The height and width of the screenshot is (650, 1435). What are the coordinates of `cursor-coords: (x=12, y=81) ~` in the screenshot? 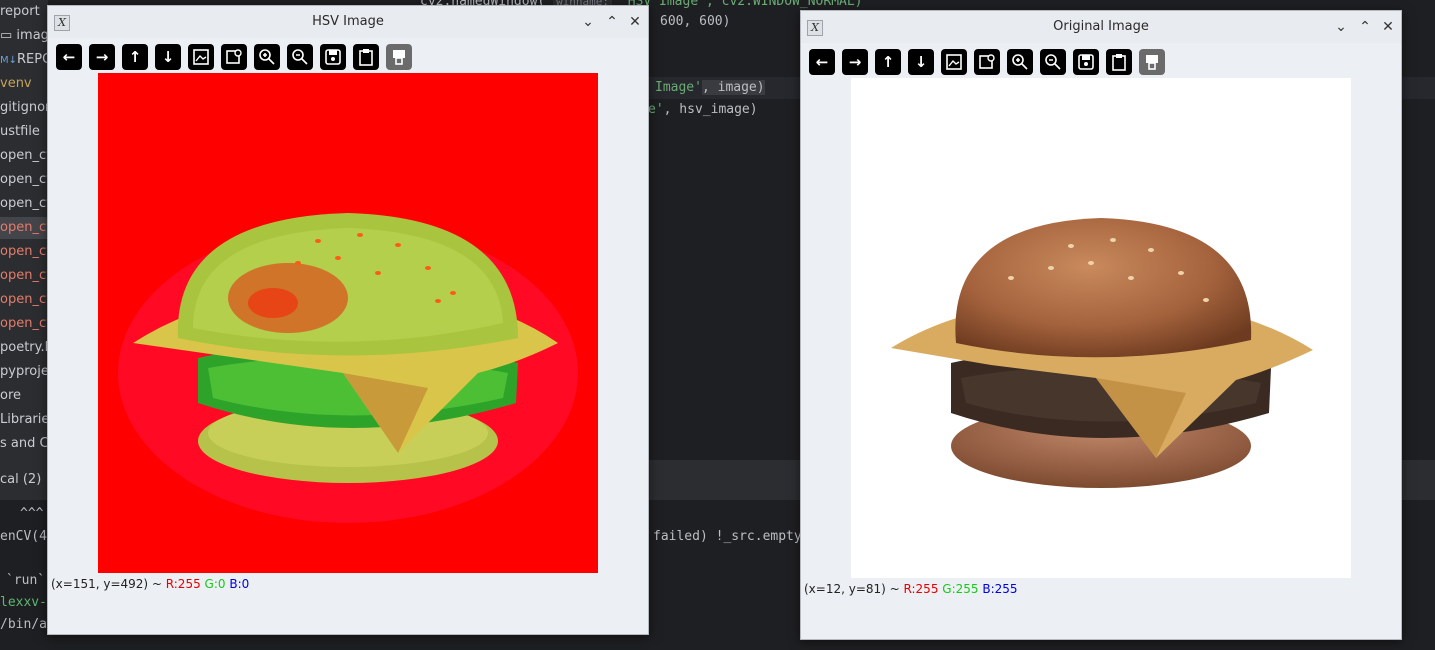 It's located at (854, 589).